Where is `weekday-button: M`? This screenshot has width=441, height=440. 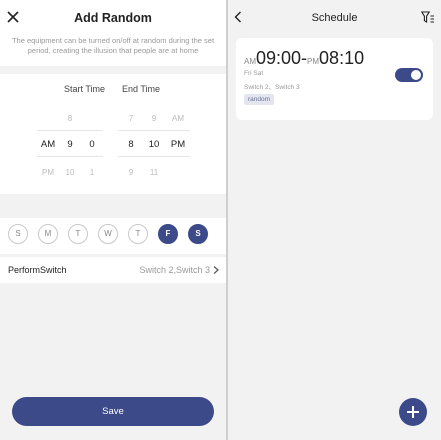
weekday-button: M is located at coordinates (48, 234).